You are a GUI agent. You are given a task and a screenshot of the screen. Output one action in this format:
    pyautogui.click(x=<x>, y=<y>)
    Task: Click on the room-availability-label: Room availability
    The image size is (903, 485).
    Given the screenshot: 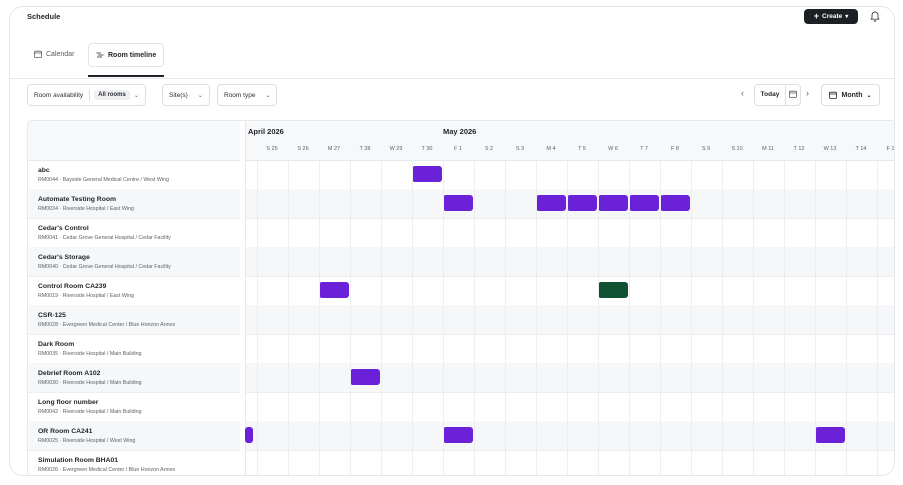 What is the action you would take?
    pyautogui.click(x=59, y=95)
    